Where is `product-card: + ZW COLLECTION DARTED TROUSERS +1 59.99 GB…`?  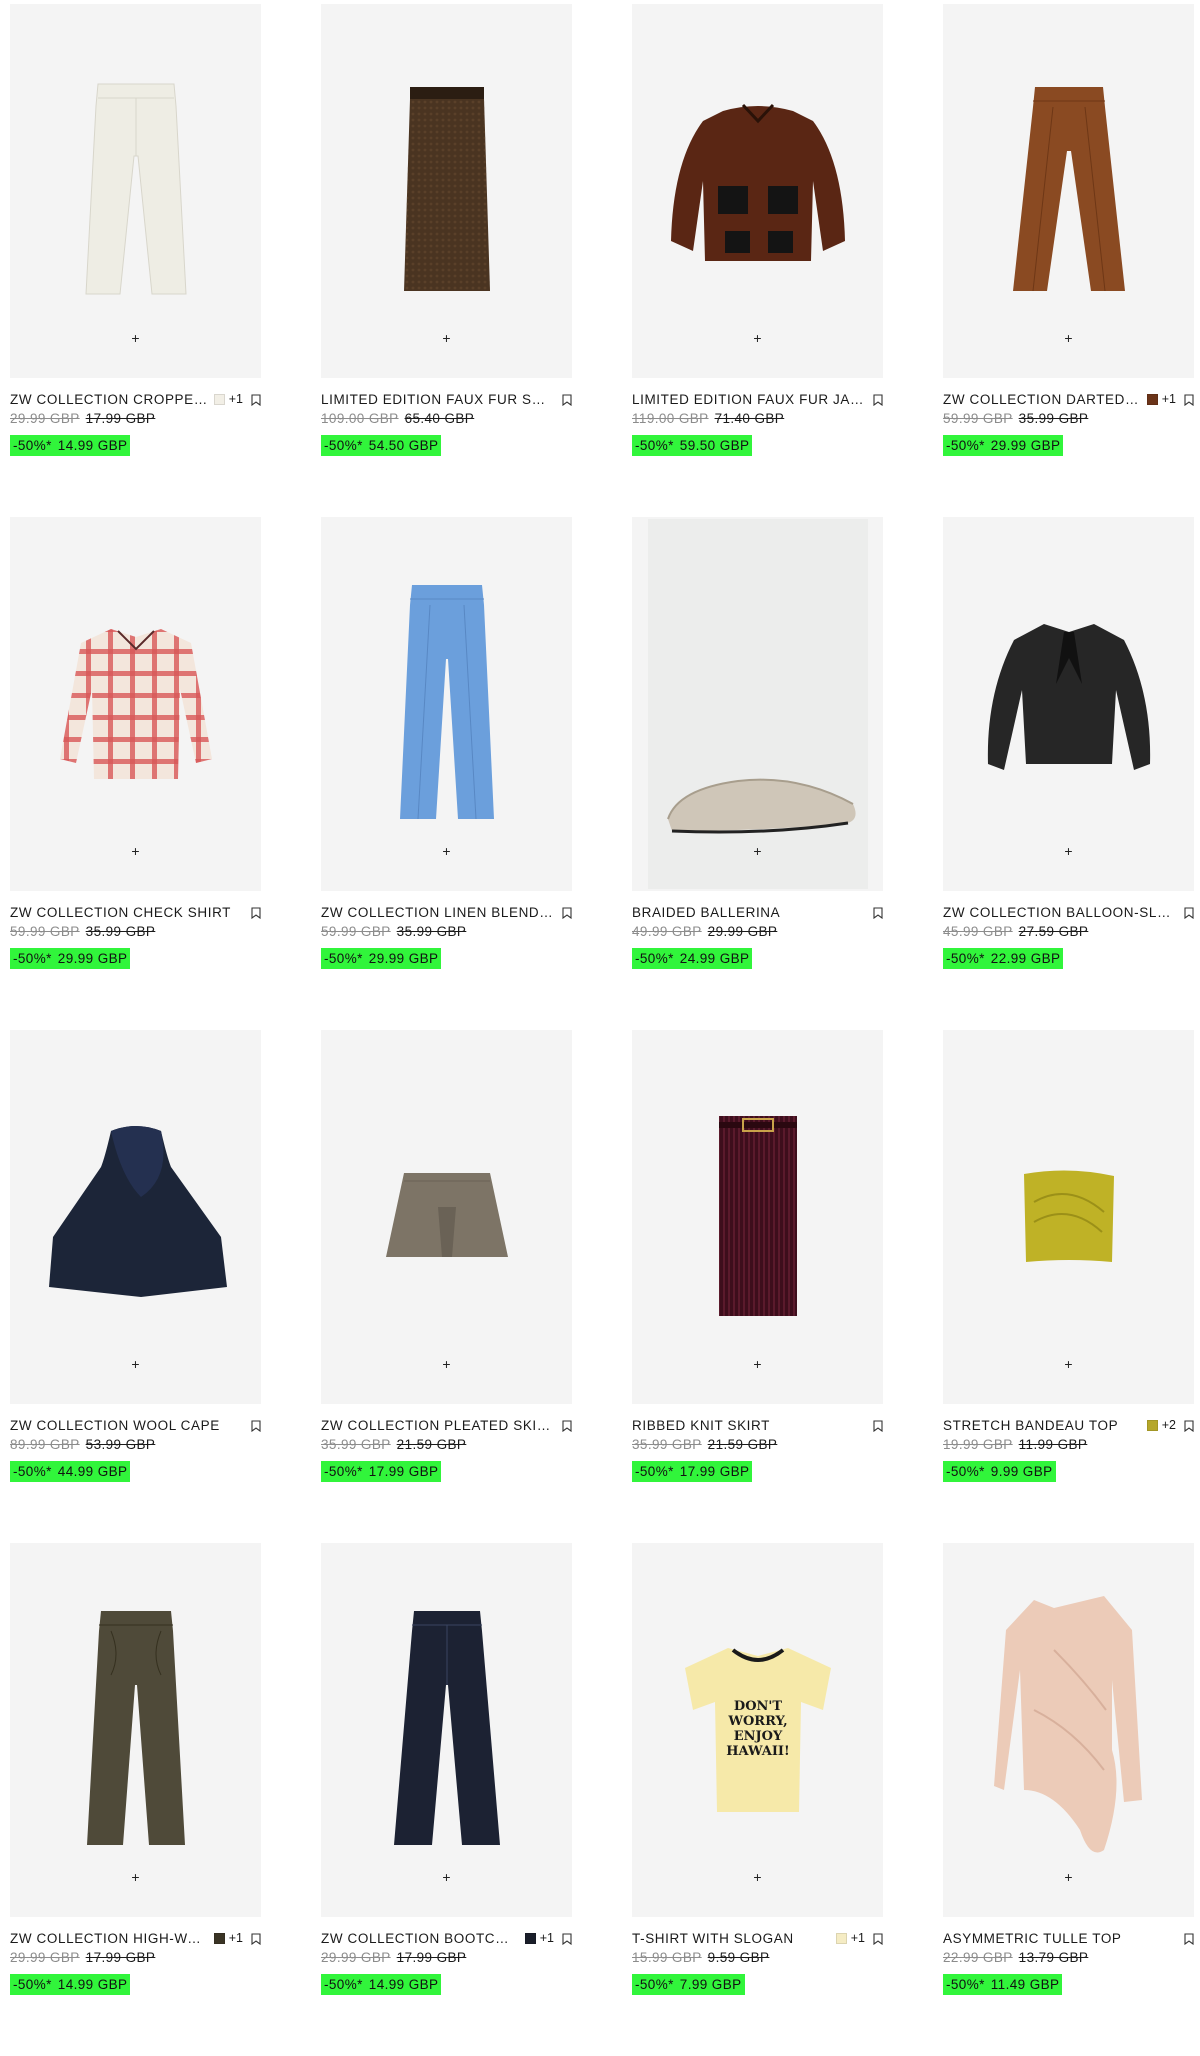 product-card: + ZW COLLECTION DARTED TROUSERS +1 59.99 GB… is located at coordinates (1068, 260).